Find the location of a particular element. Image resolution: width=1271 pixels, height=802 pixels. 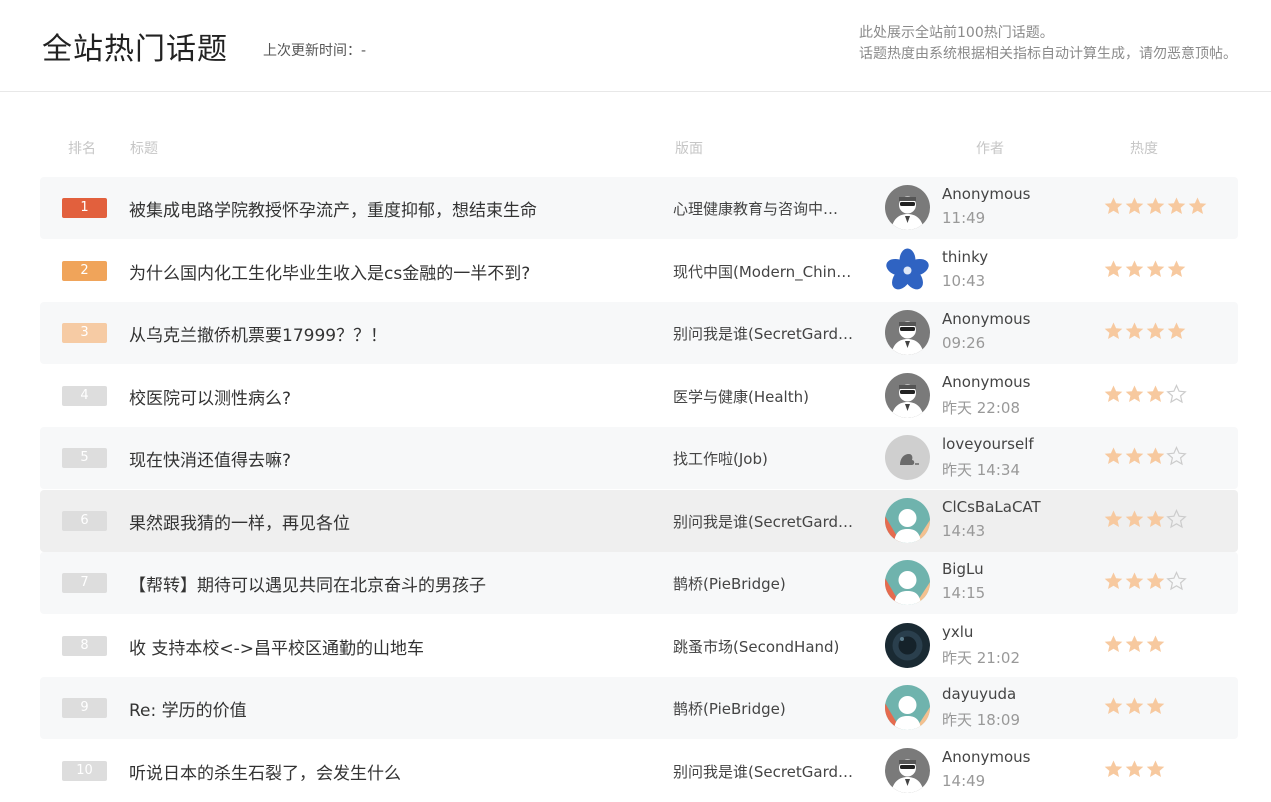

blue-flower-avatar is located at coordinates (907, 270).